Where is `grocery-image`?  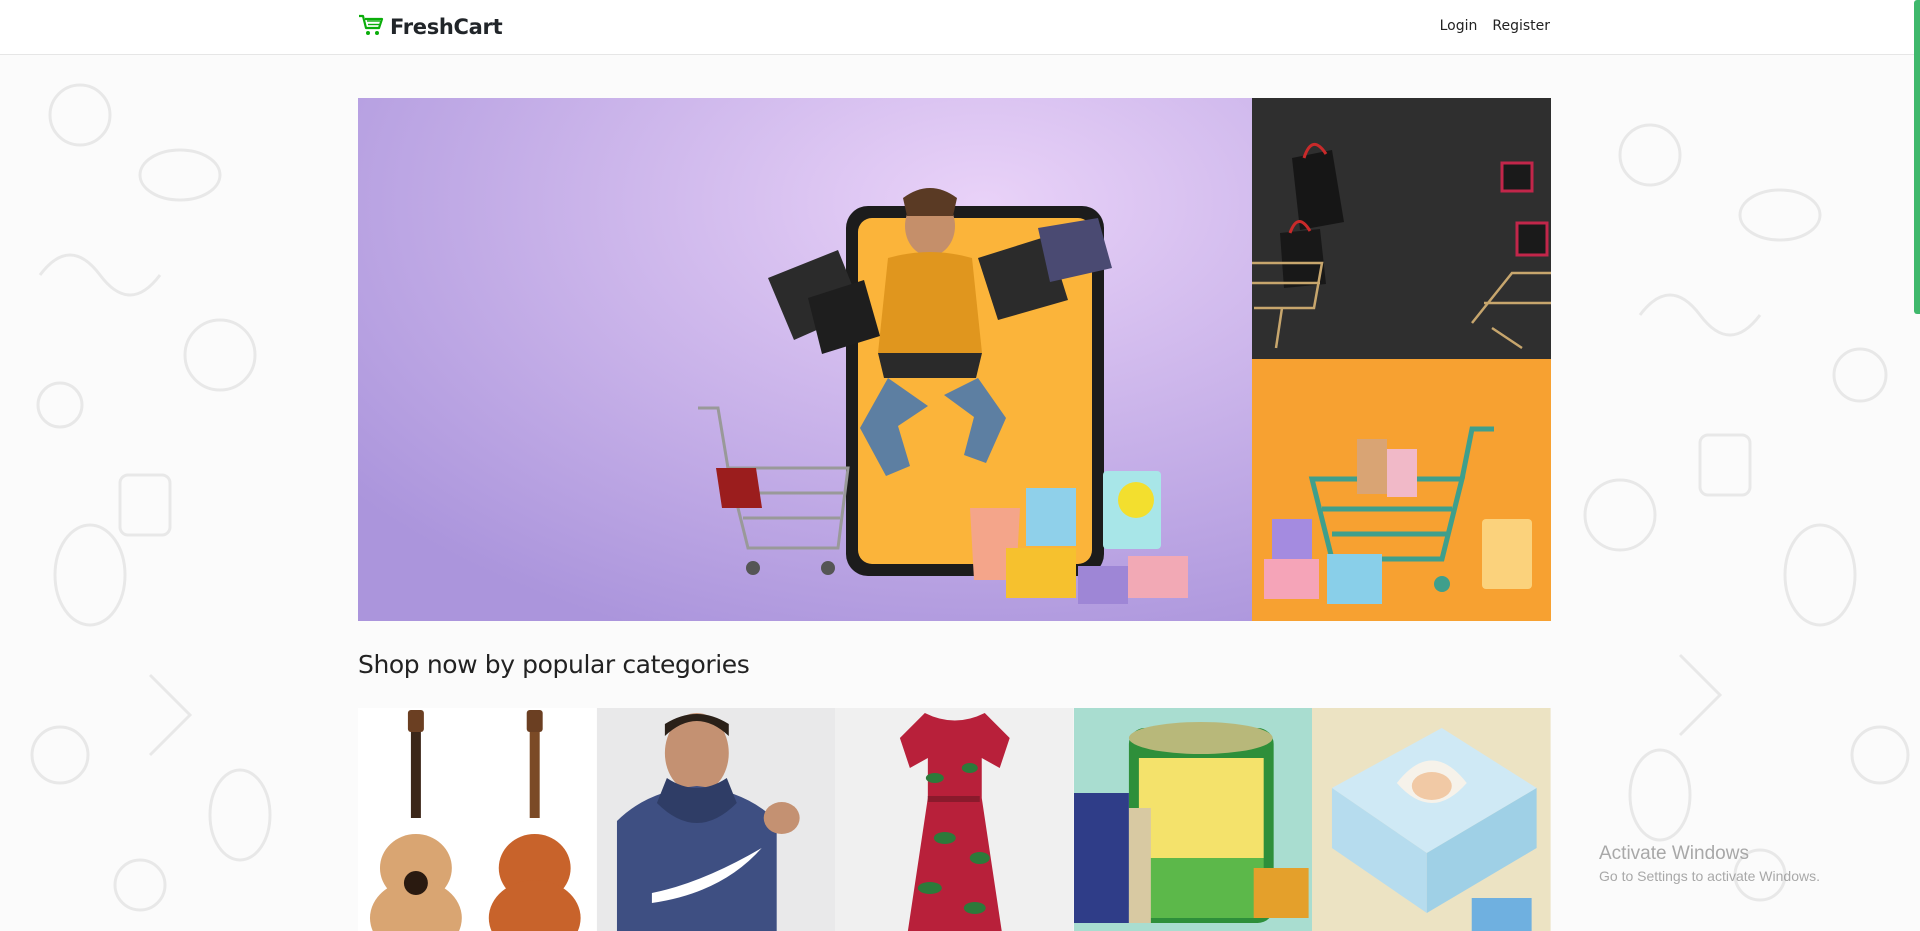
grocery-image is located at coordinates (1193, 819).